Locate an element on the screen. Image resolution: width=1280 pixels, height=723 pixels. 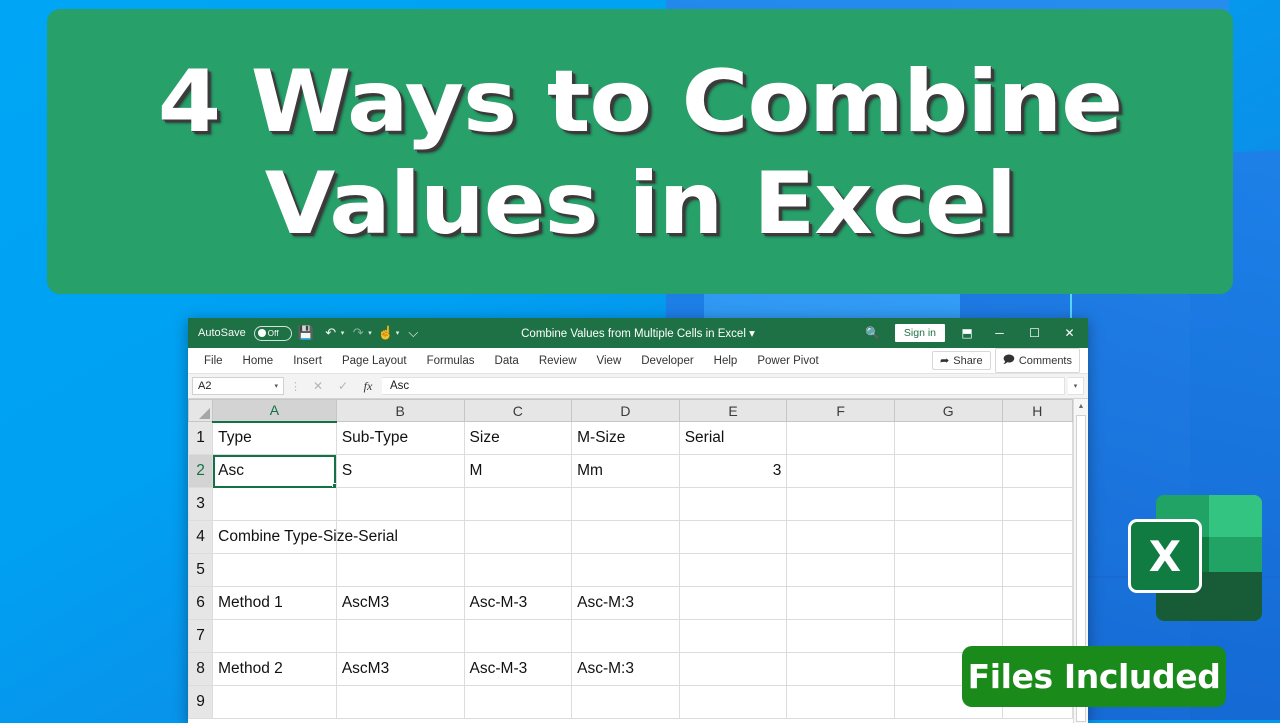
cell-f5 is located at coordinates (840, 570).